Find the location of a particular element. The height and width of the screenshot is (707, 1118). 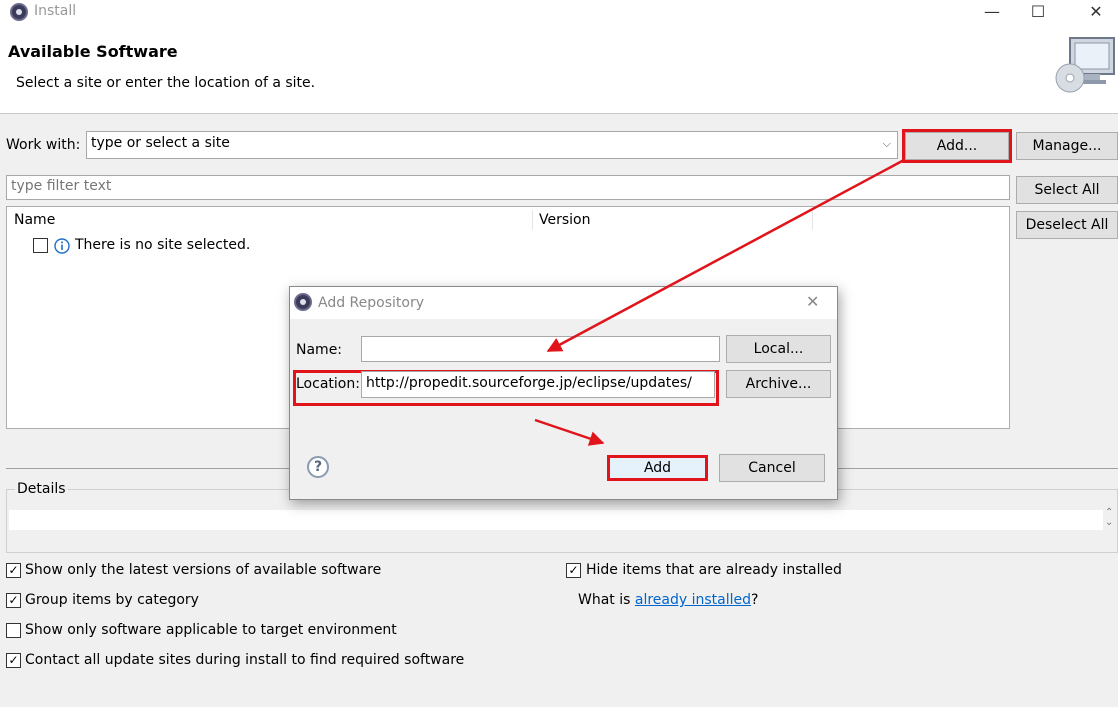

group-by-category-label: Group items by category is located at coordinates (112, 600).